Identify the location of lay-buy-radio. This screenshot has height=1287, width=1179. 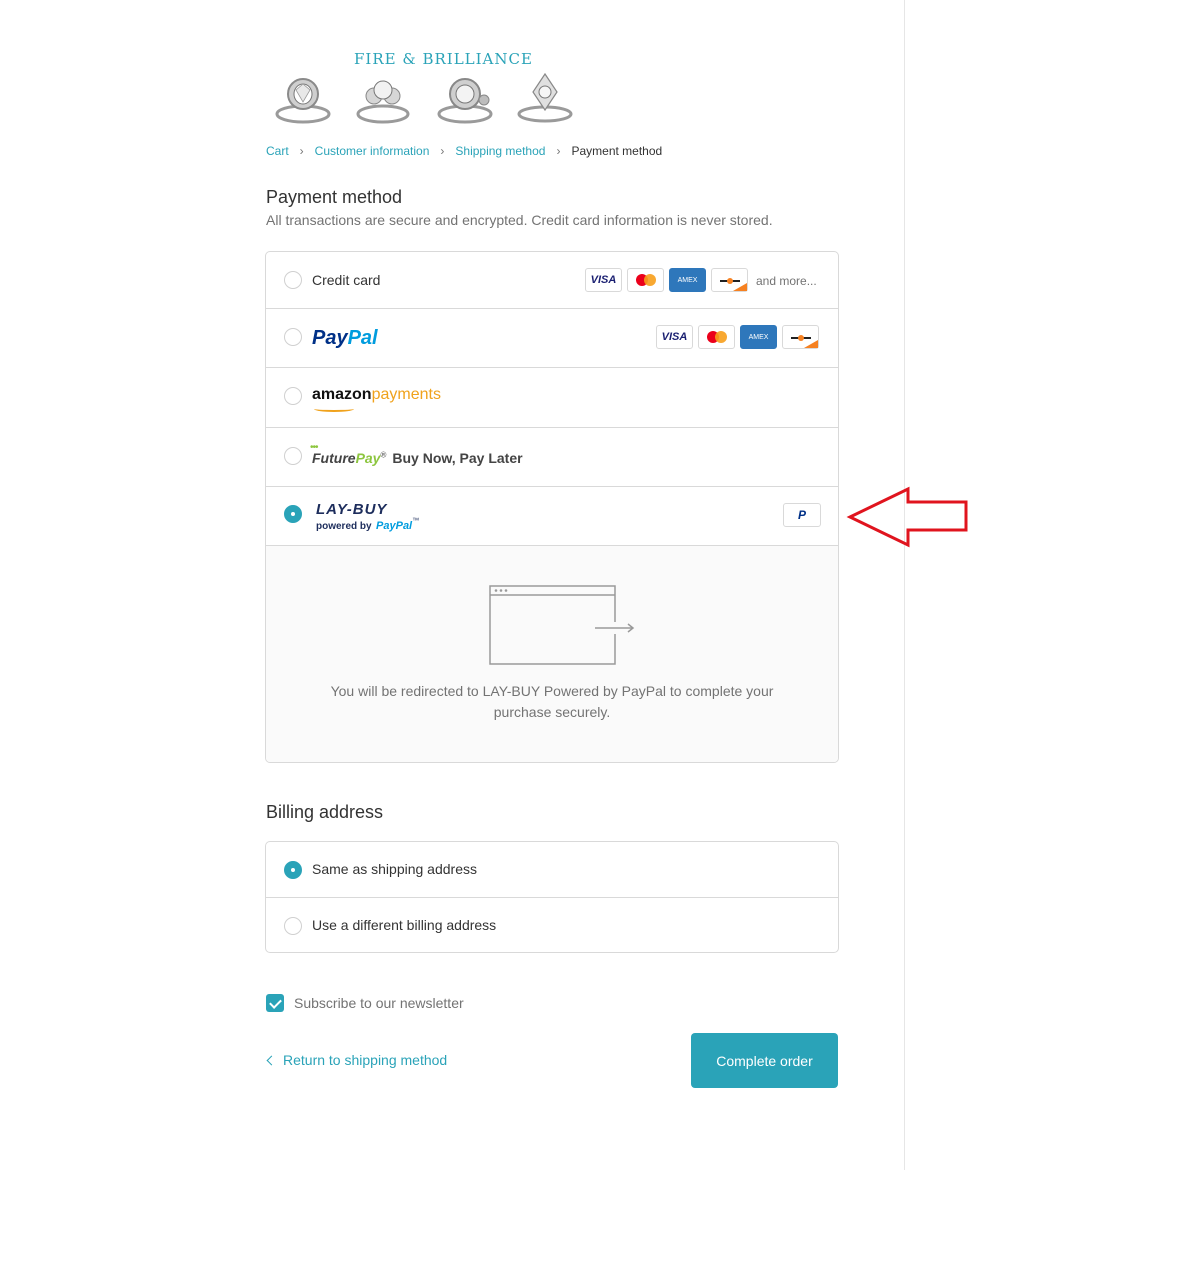
(293, 514).